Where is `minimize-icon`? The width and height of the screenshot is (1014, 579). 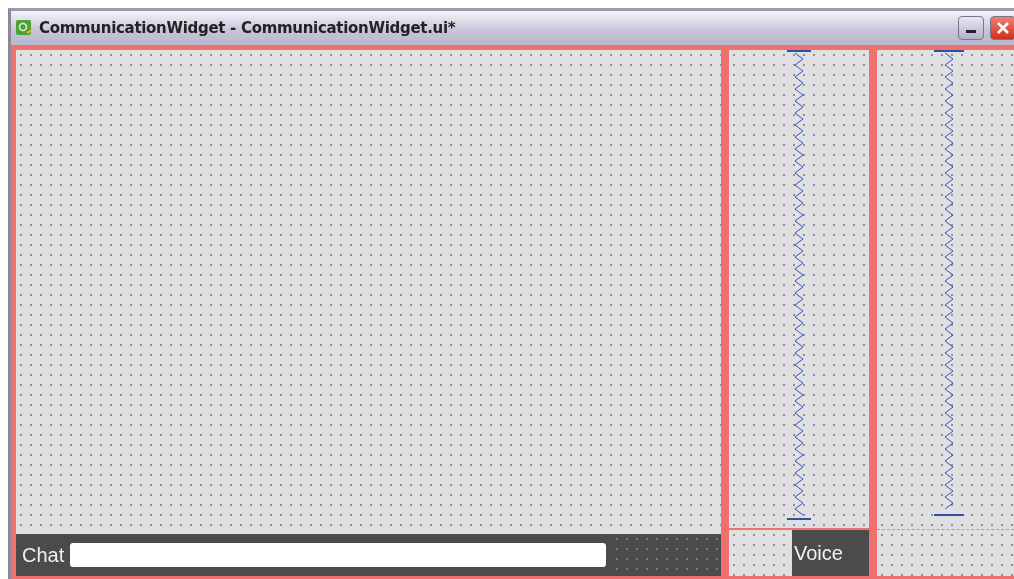 minimize-icon is located at coordinates (971, 32).